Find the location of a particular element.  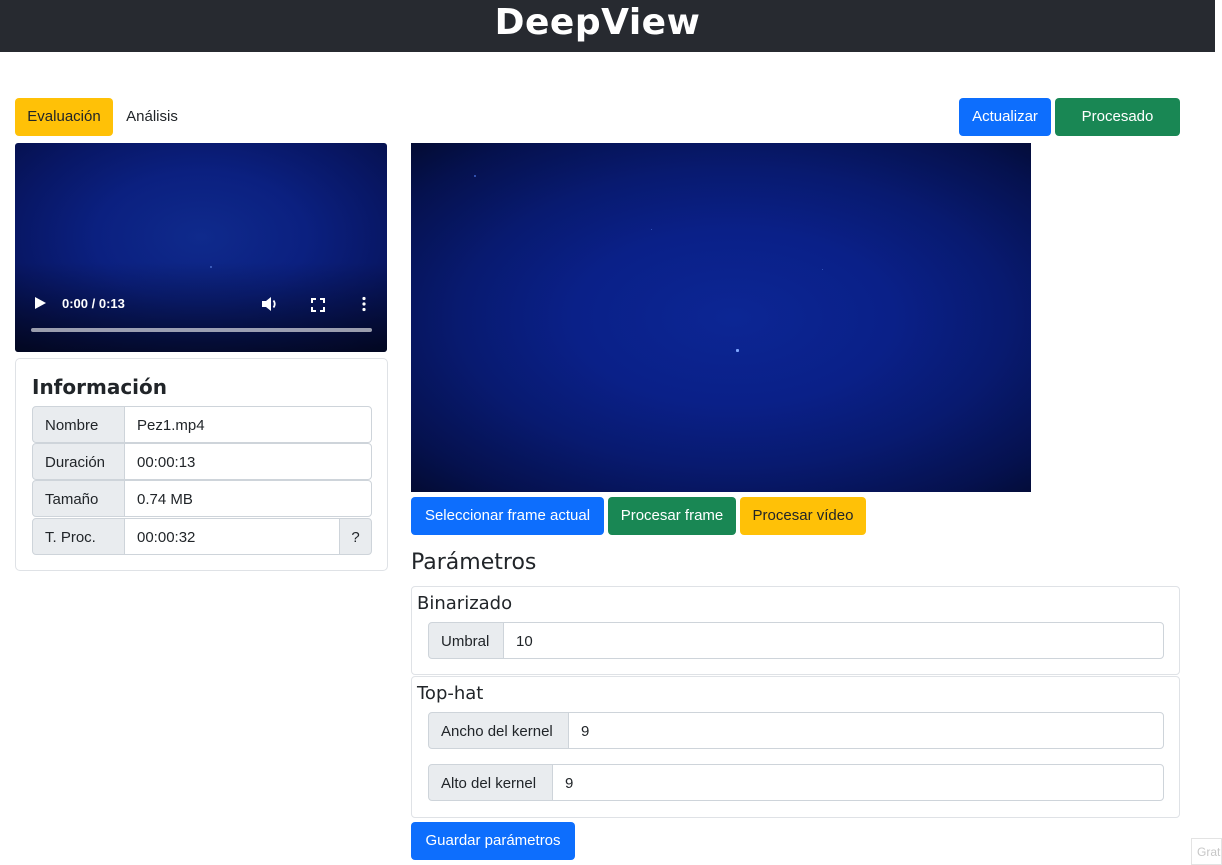

help-button: ? is located at coordinates (355, 536).